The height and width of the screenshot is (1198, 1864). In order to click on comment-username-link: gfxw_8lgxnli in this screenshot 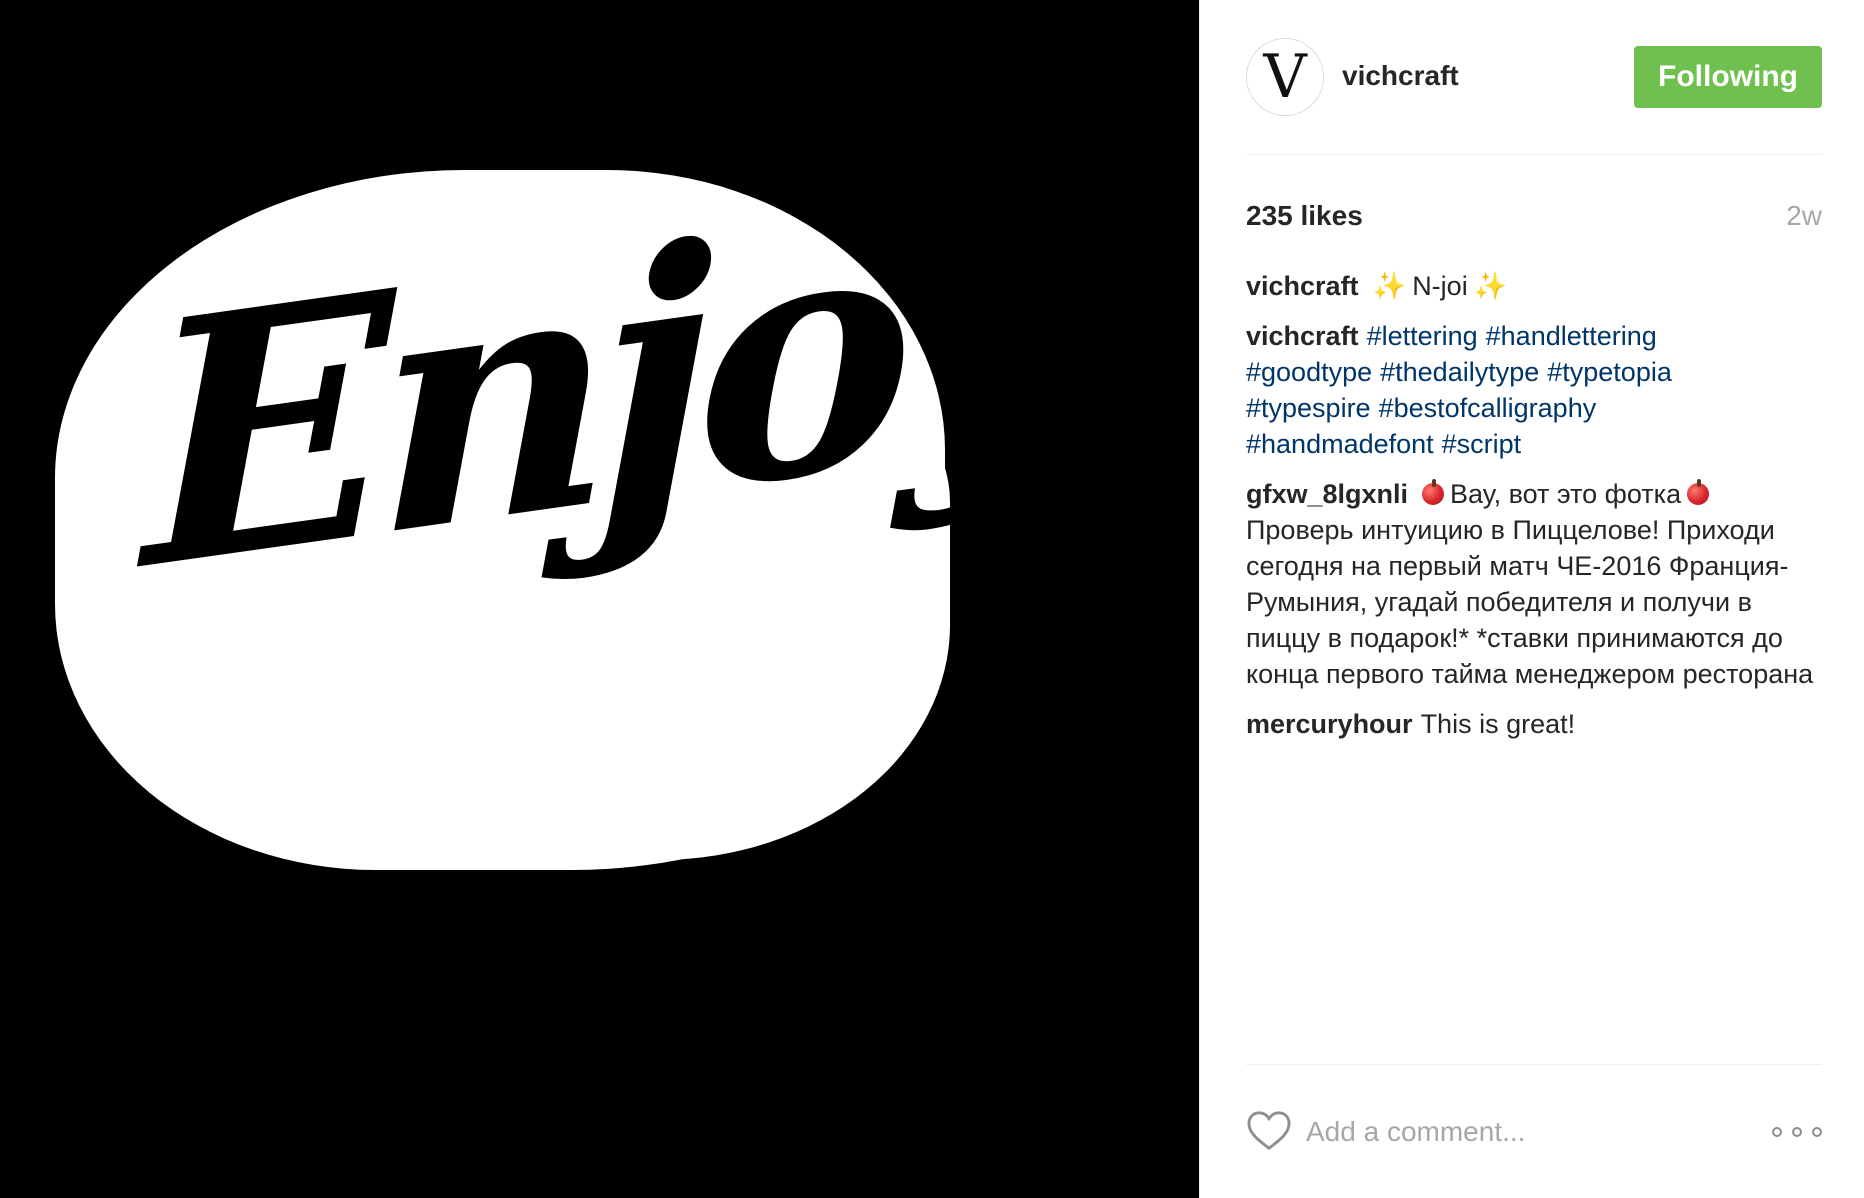, I will do `click(1327, 494)`.